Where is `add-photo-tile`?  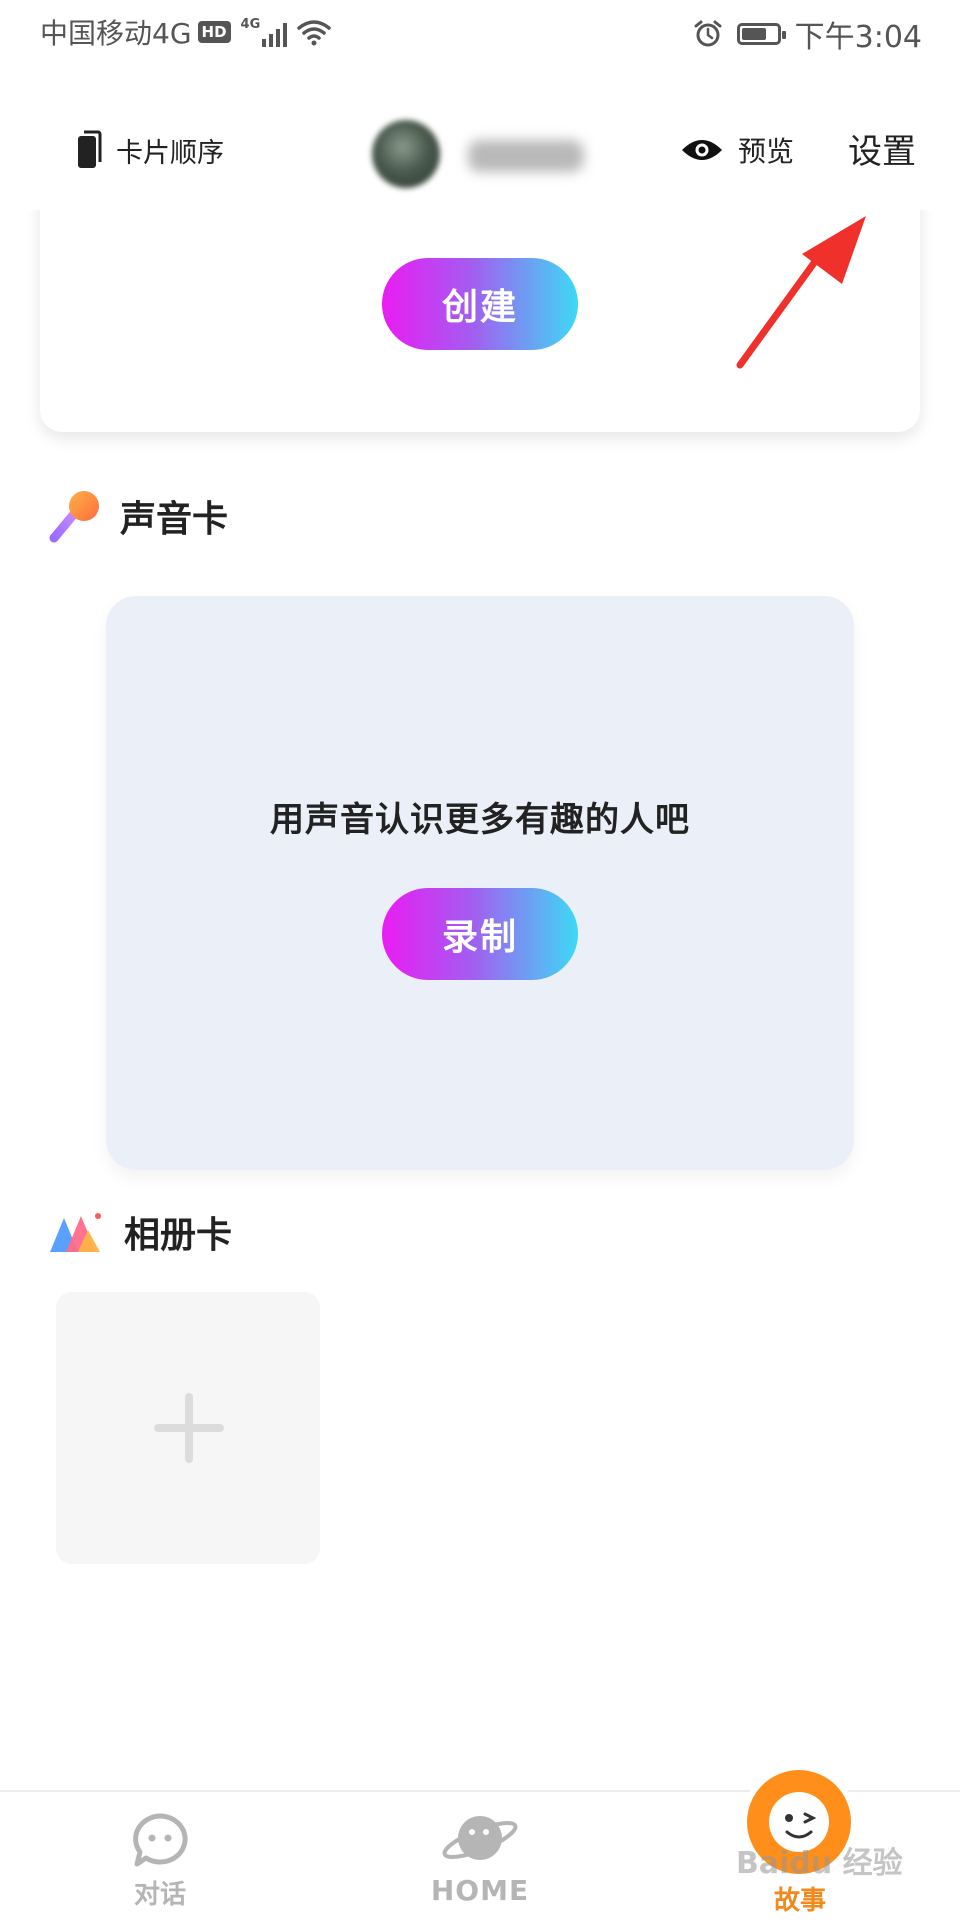 add-photo-tile is located at coordinates (188, 1428).